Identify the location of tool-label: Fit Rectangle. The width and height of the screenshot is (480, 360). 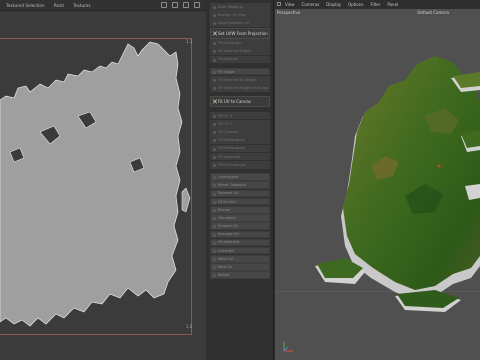
(230, 42).